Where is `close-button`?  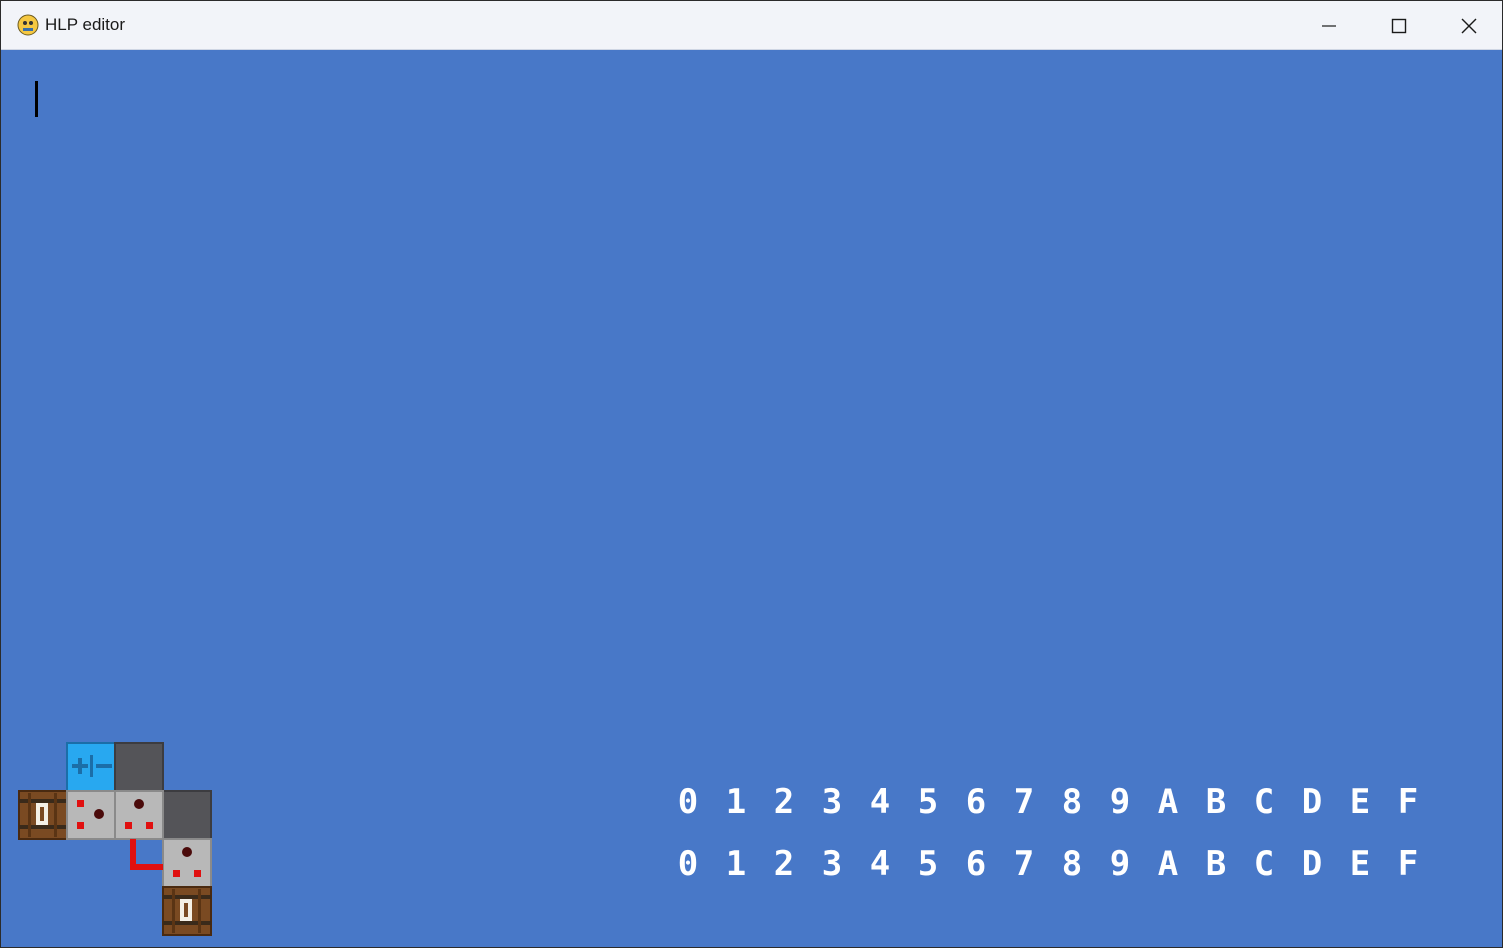 close-button is located at coordinates (1468, 25).